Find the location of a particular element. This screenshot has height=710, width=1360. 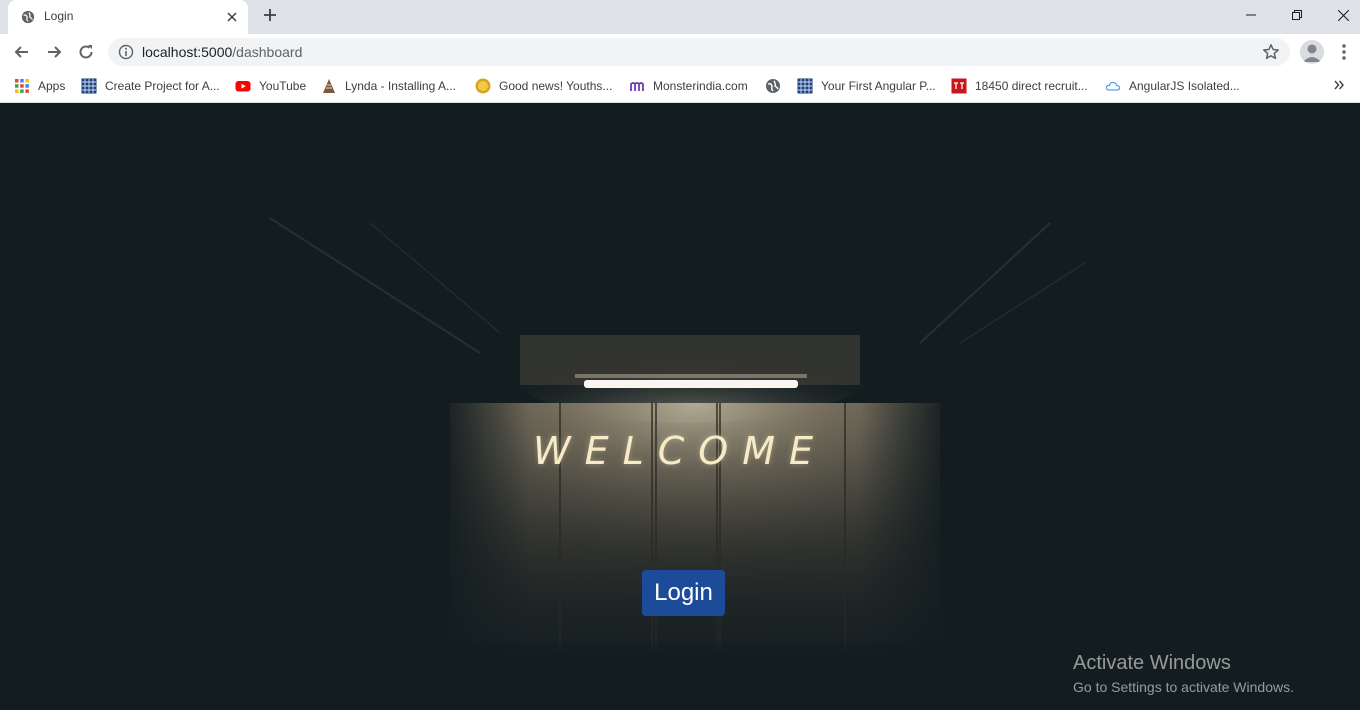

browser-menu-button is located at coordinates (1344, 52).